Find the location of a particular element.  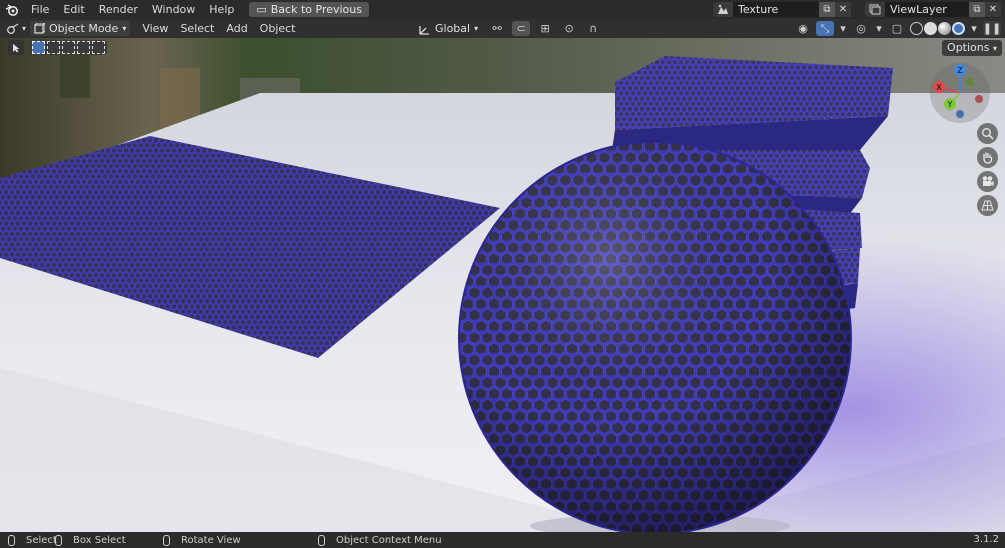

screen-icon: ▭ is located at coordinates (261, 9).